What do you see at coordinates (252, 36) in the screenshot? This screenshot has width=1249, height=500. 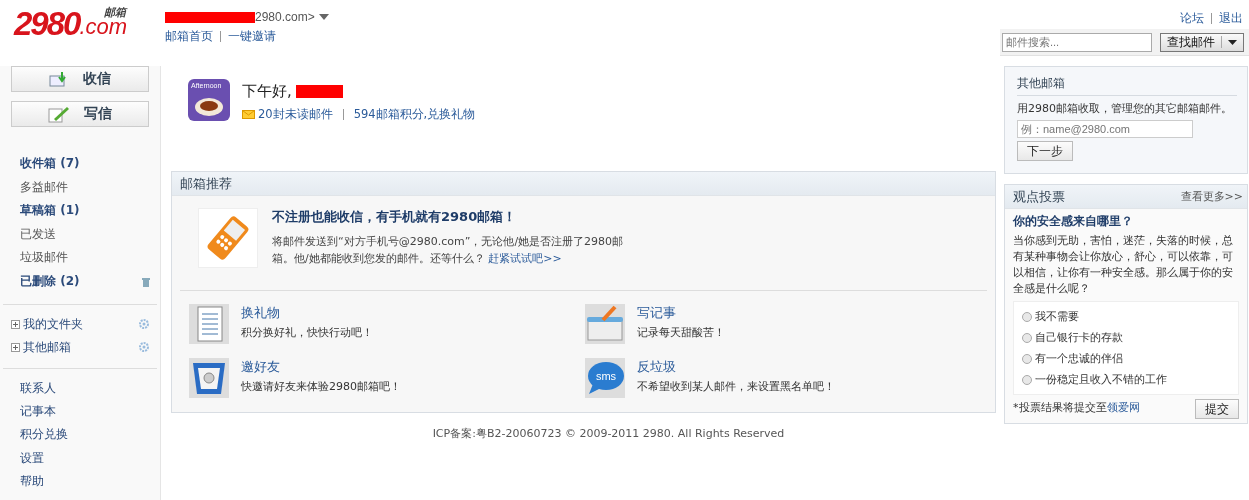 I see `header-link: 一键邀请` at bounding box center [252, 36].